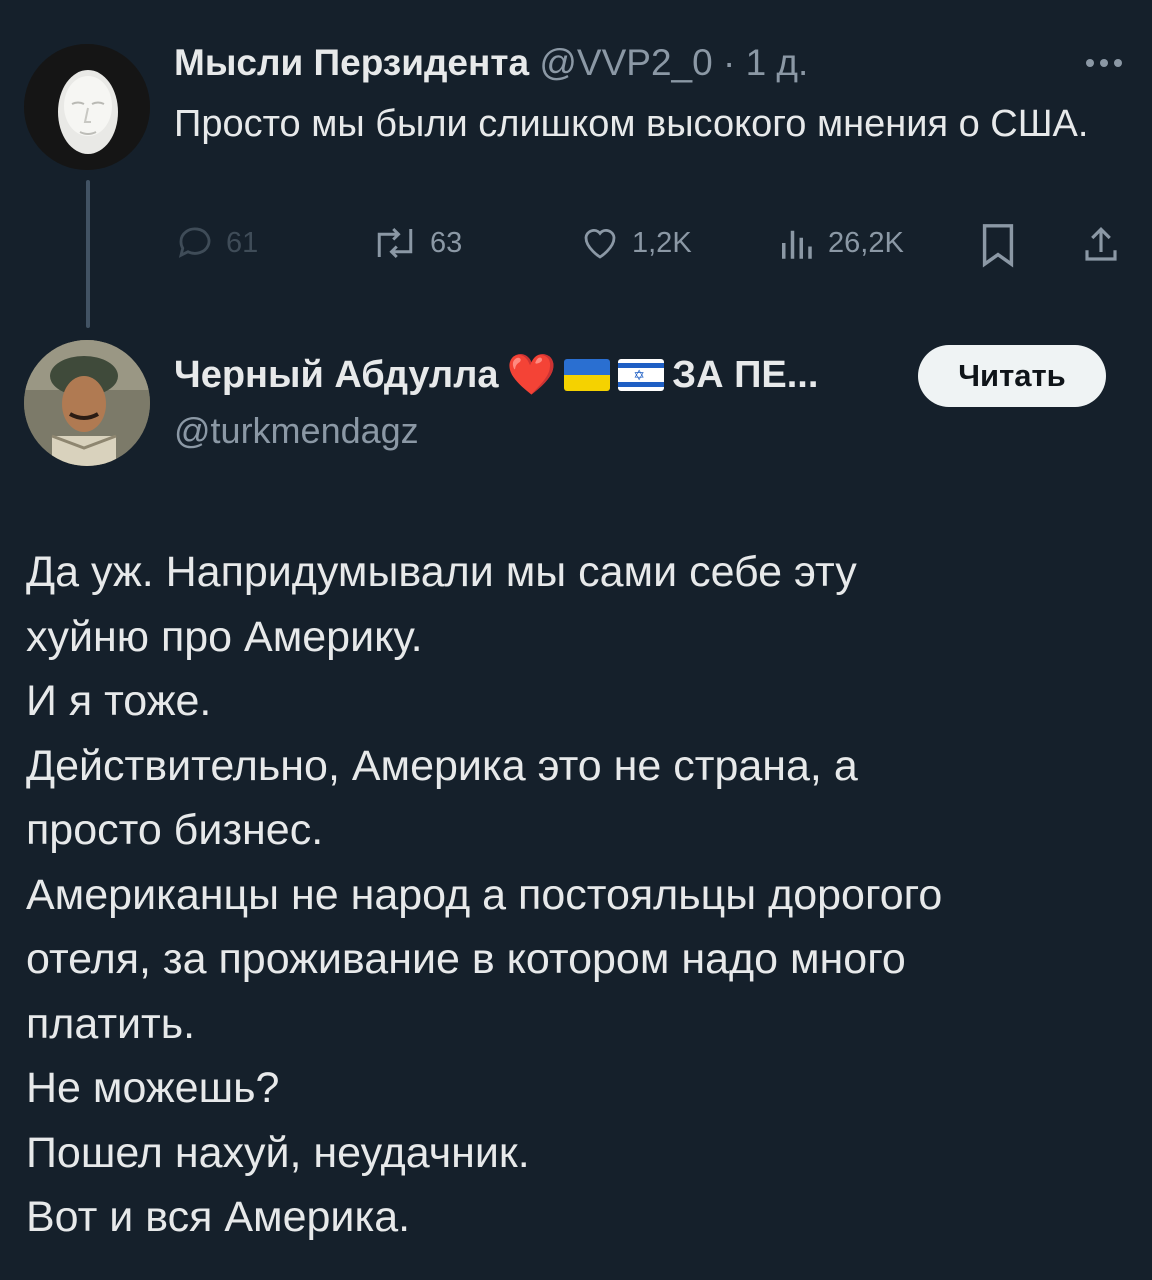 The width and height of the screenshot is (1152, 1280). What do you see at coordinates (88, 254) in the screenshot?
I see `thread-connector` at bounding box center [88, 254].